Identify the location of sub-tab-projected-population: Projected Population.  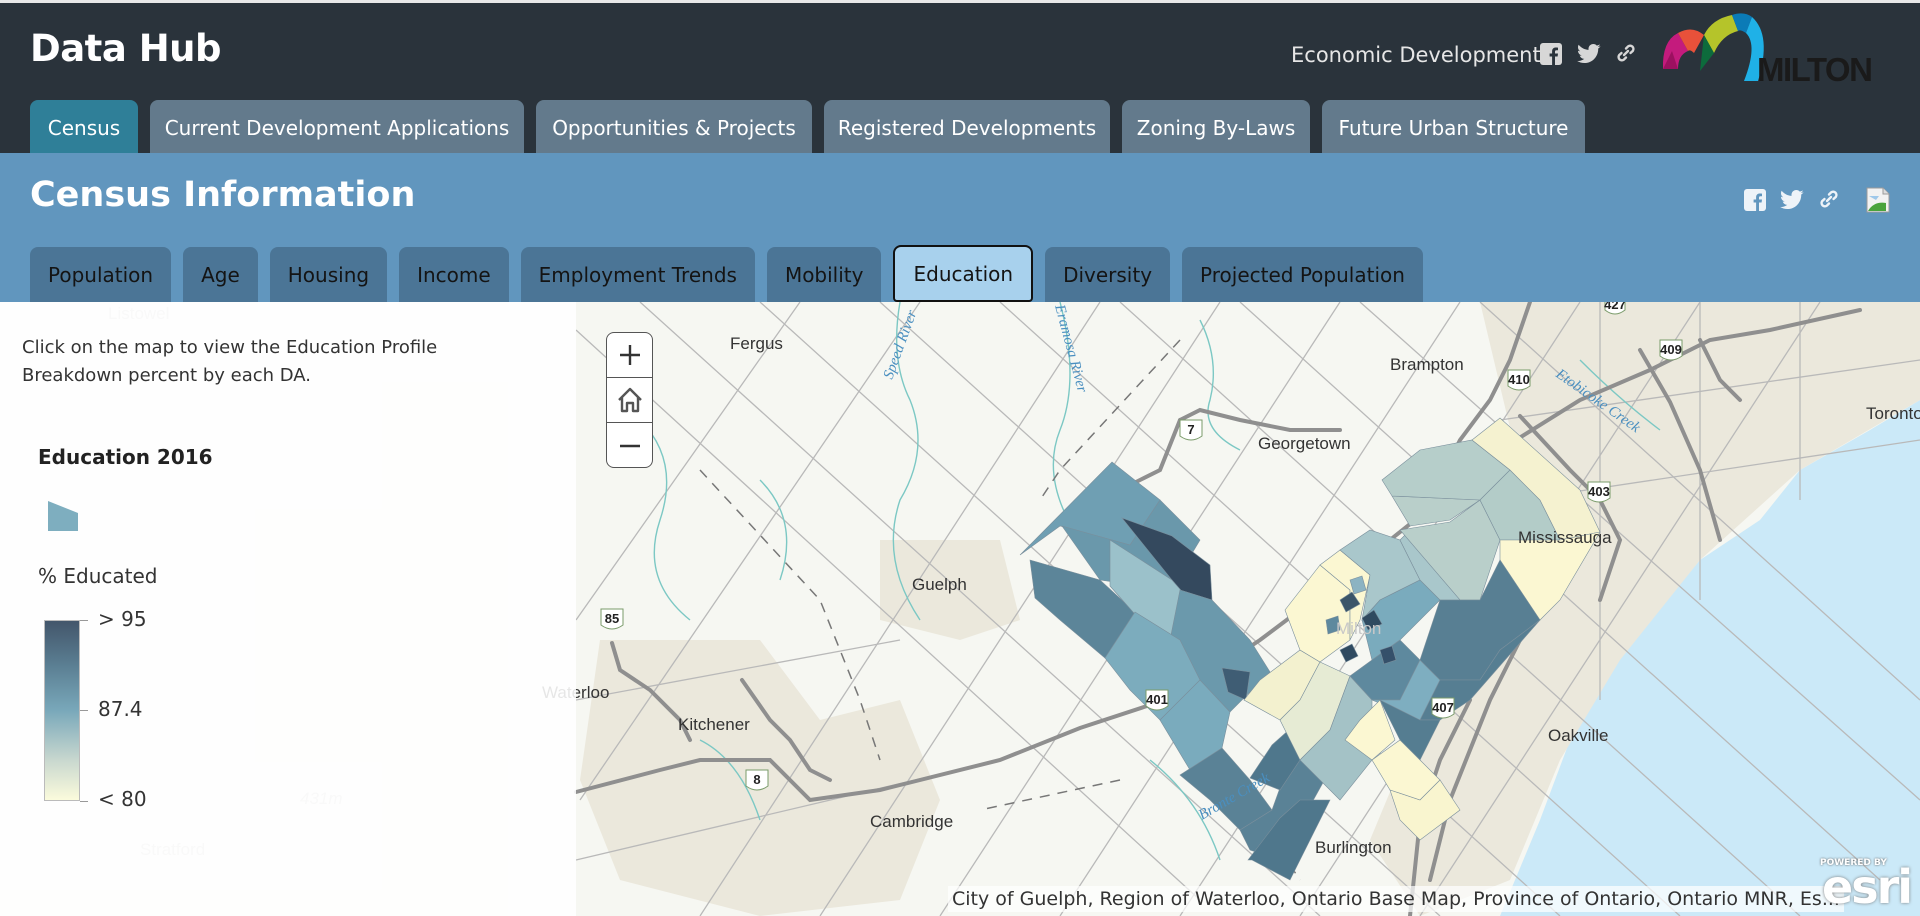
(1302, 274).